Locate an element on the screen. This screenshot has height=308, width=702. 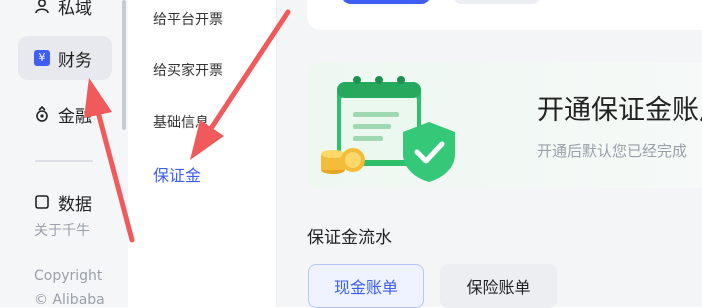
about-link: 关于千牛 is located at coordinates (62, 230).